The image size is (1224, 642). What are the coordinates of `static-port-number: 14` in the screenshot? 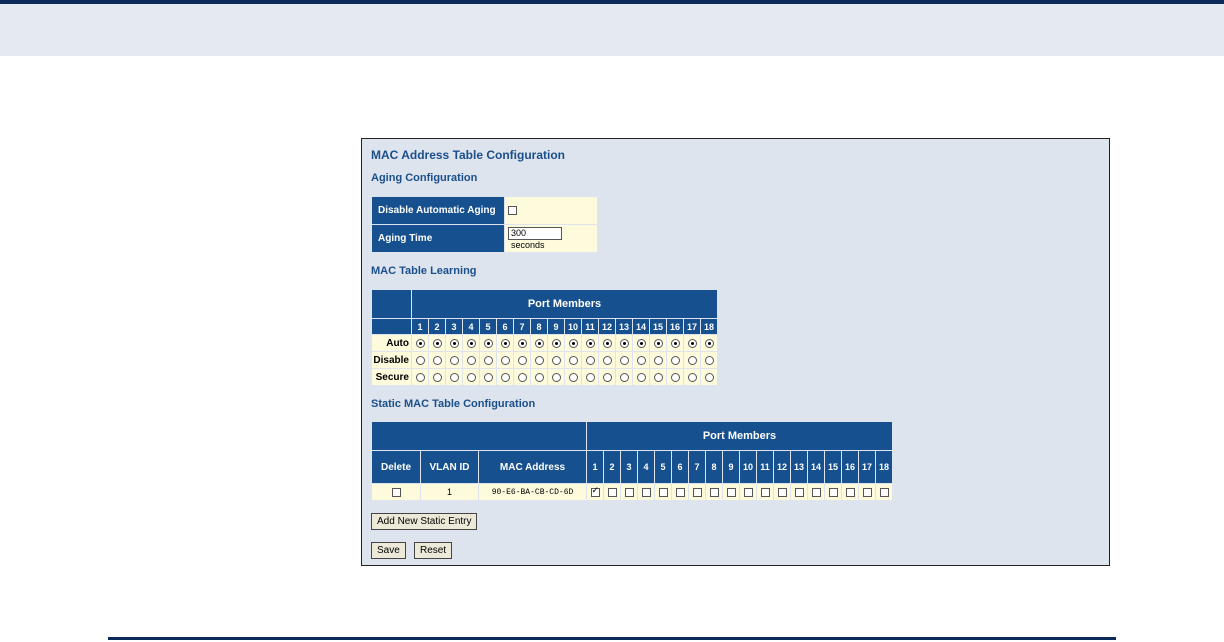 It's located at (816, 467).